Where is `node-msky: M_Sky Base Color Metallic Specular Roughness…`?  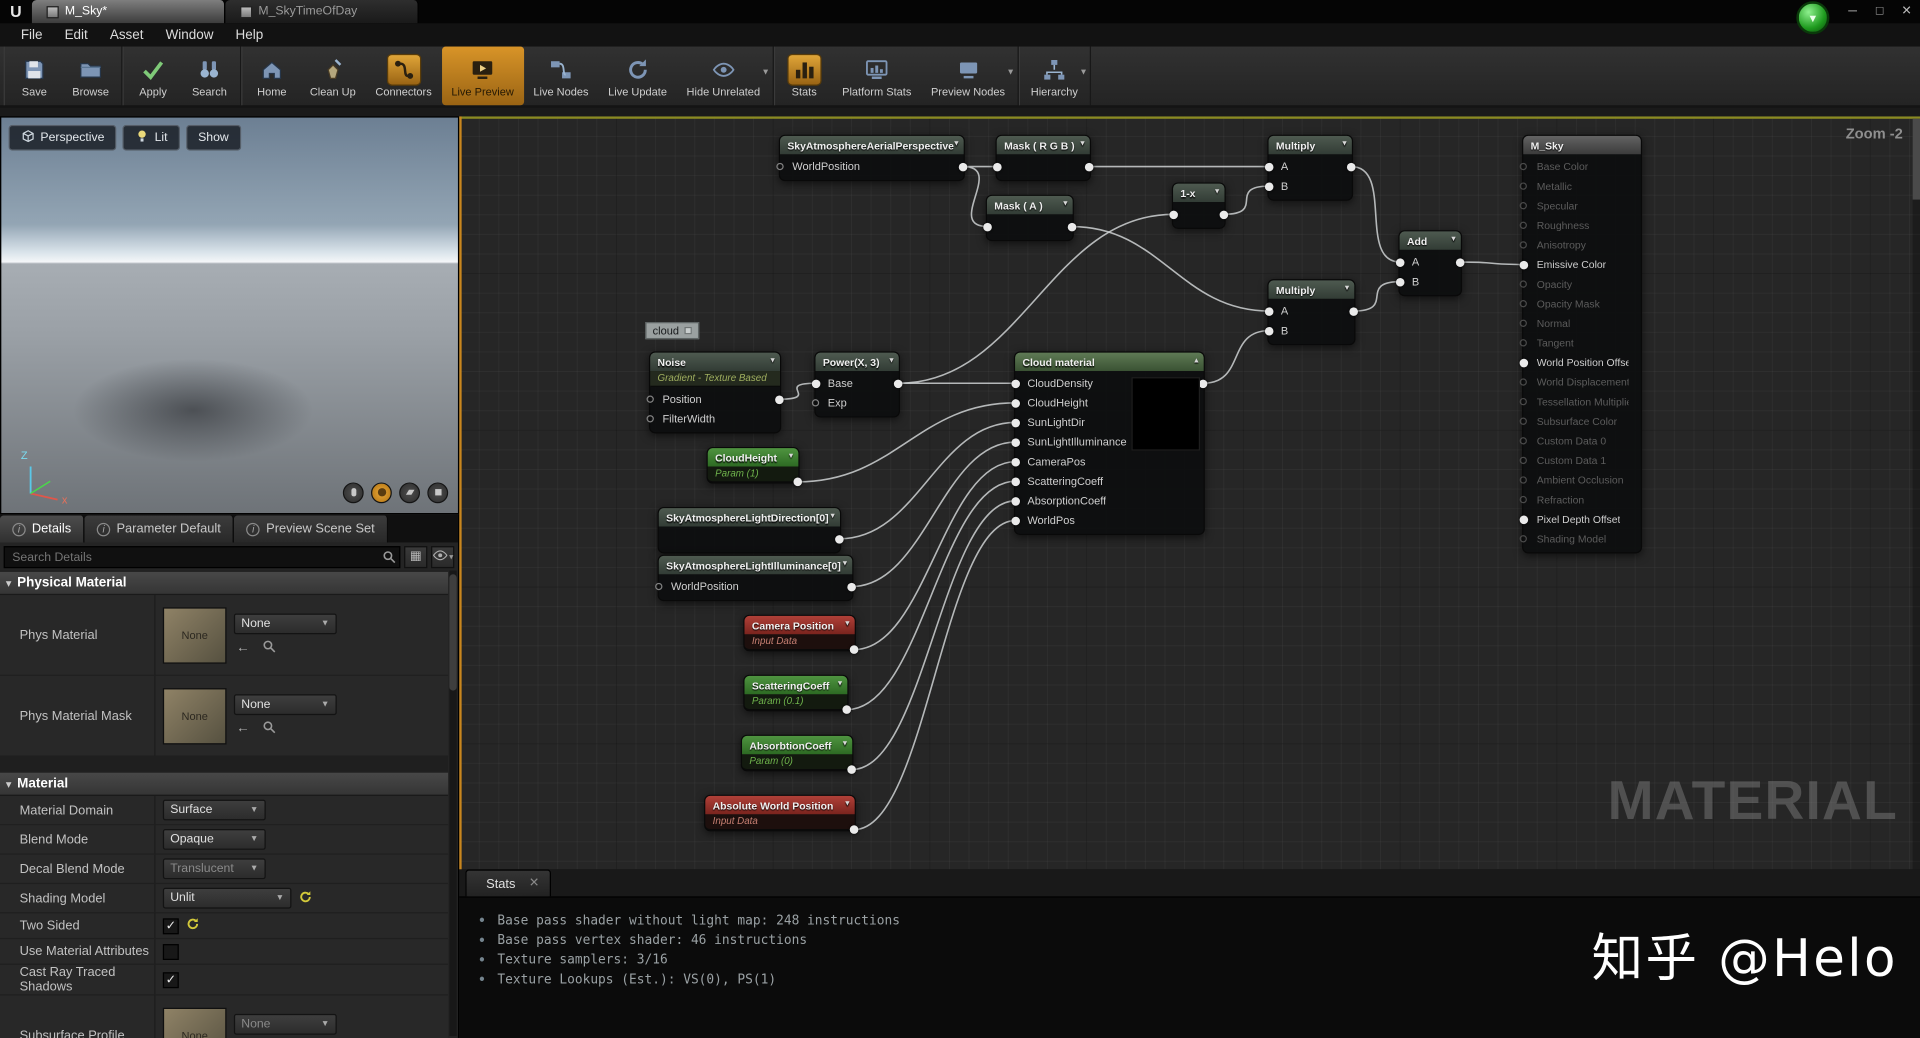
node-msky: M_Sky Base Color Metallic Specular Roughness… is located at coordinates (1581, 344).